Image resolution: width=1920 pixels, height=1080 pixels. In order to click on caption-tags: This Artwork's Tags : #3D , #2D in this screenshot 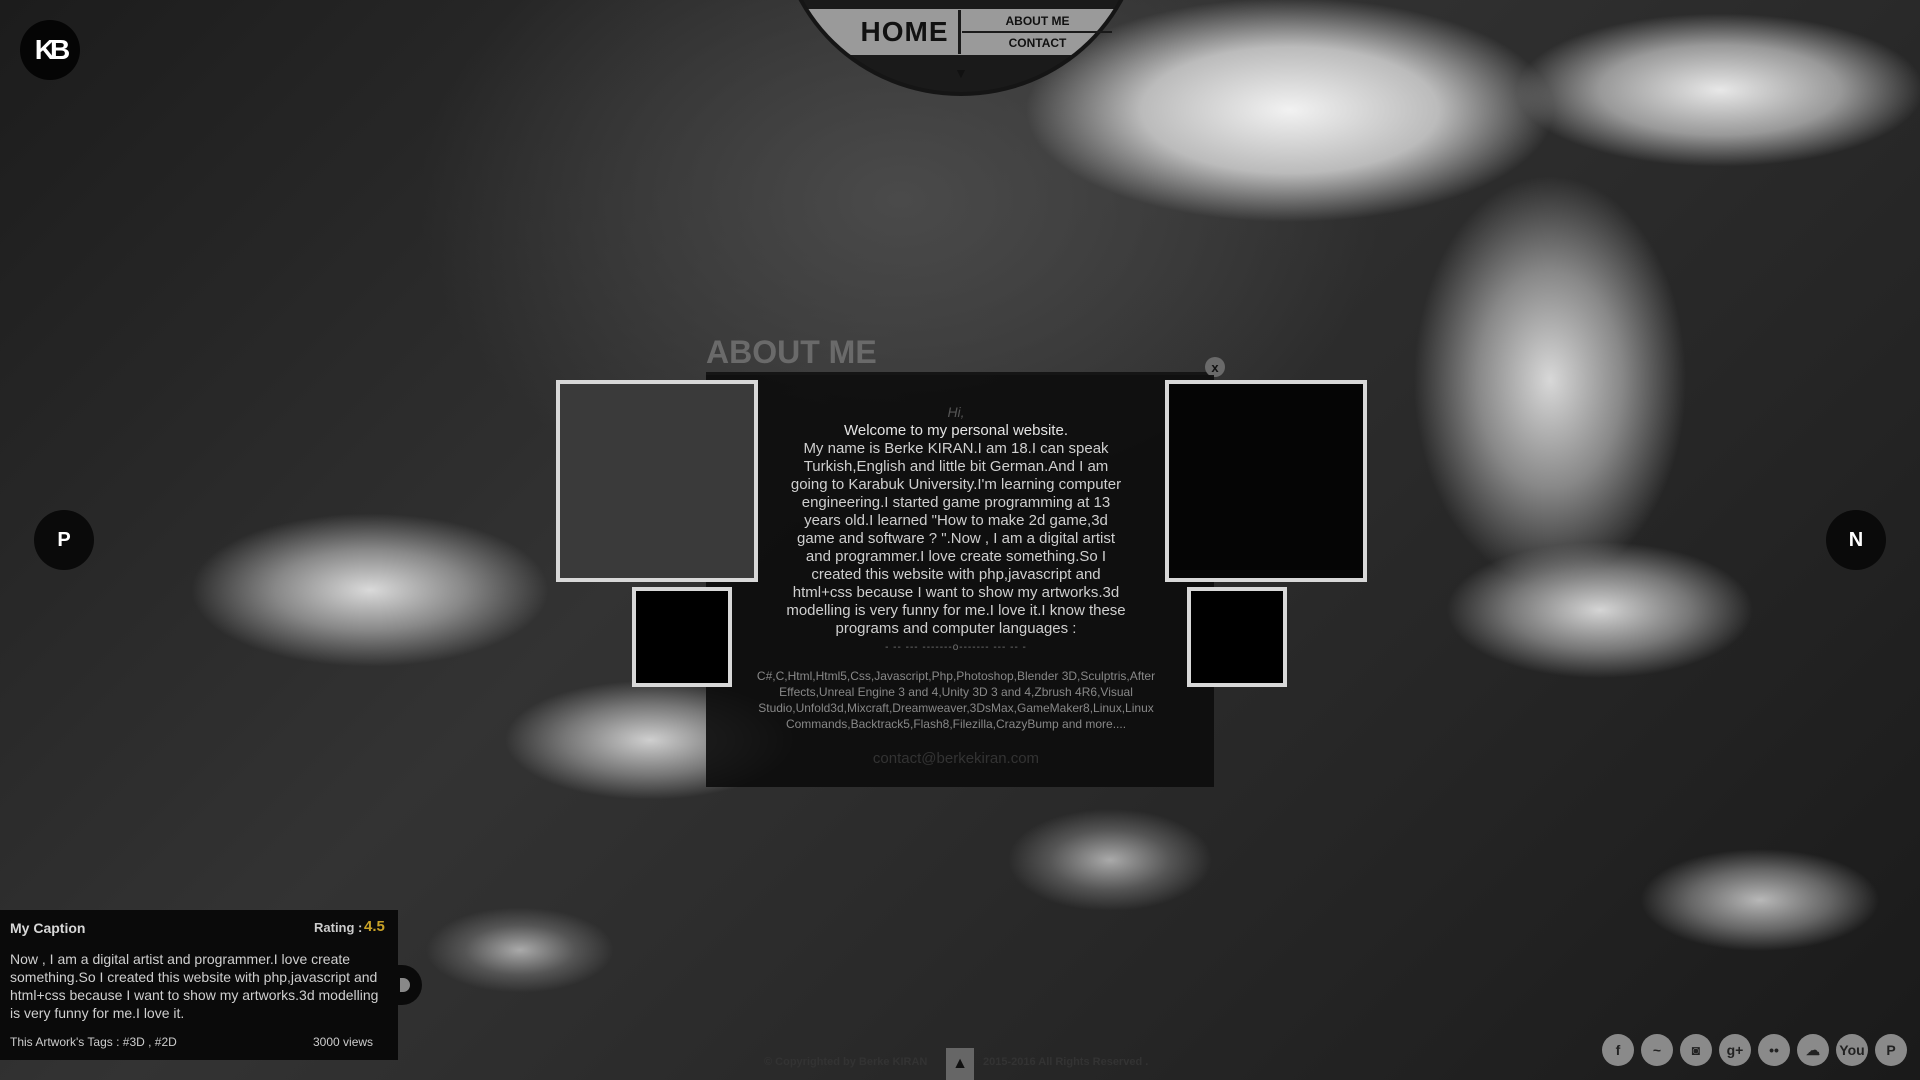, I will do `click(93, 1042)`.